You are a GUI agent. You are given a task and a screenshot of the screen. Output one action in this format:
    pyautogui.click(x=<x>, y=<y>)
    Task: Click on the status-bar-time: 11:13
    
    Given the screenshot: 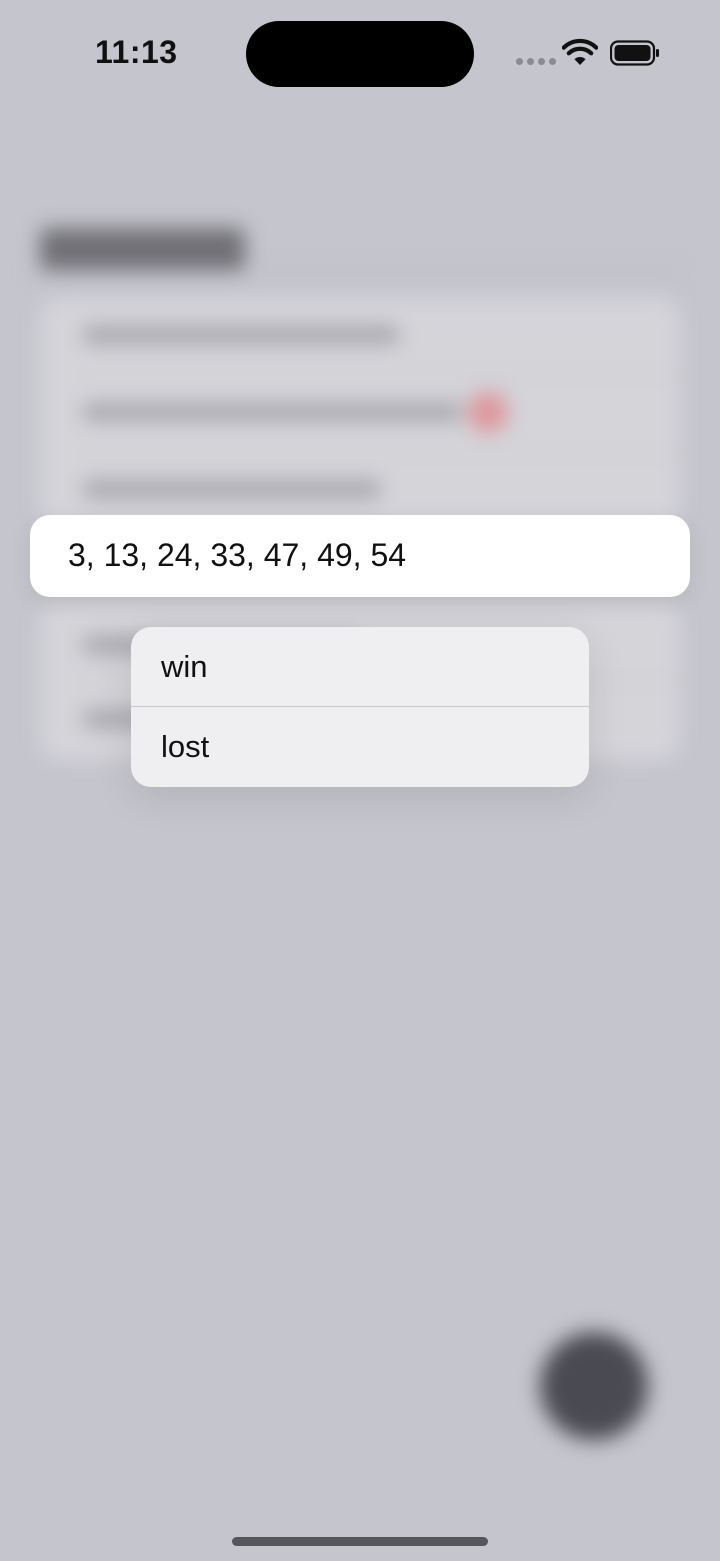 What is the action you would take?
    pyautogui.click(x=136, y=52)
    